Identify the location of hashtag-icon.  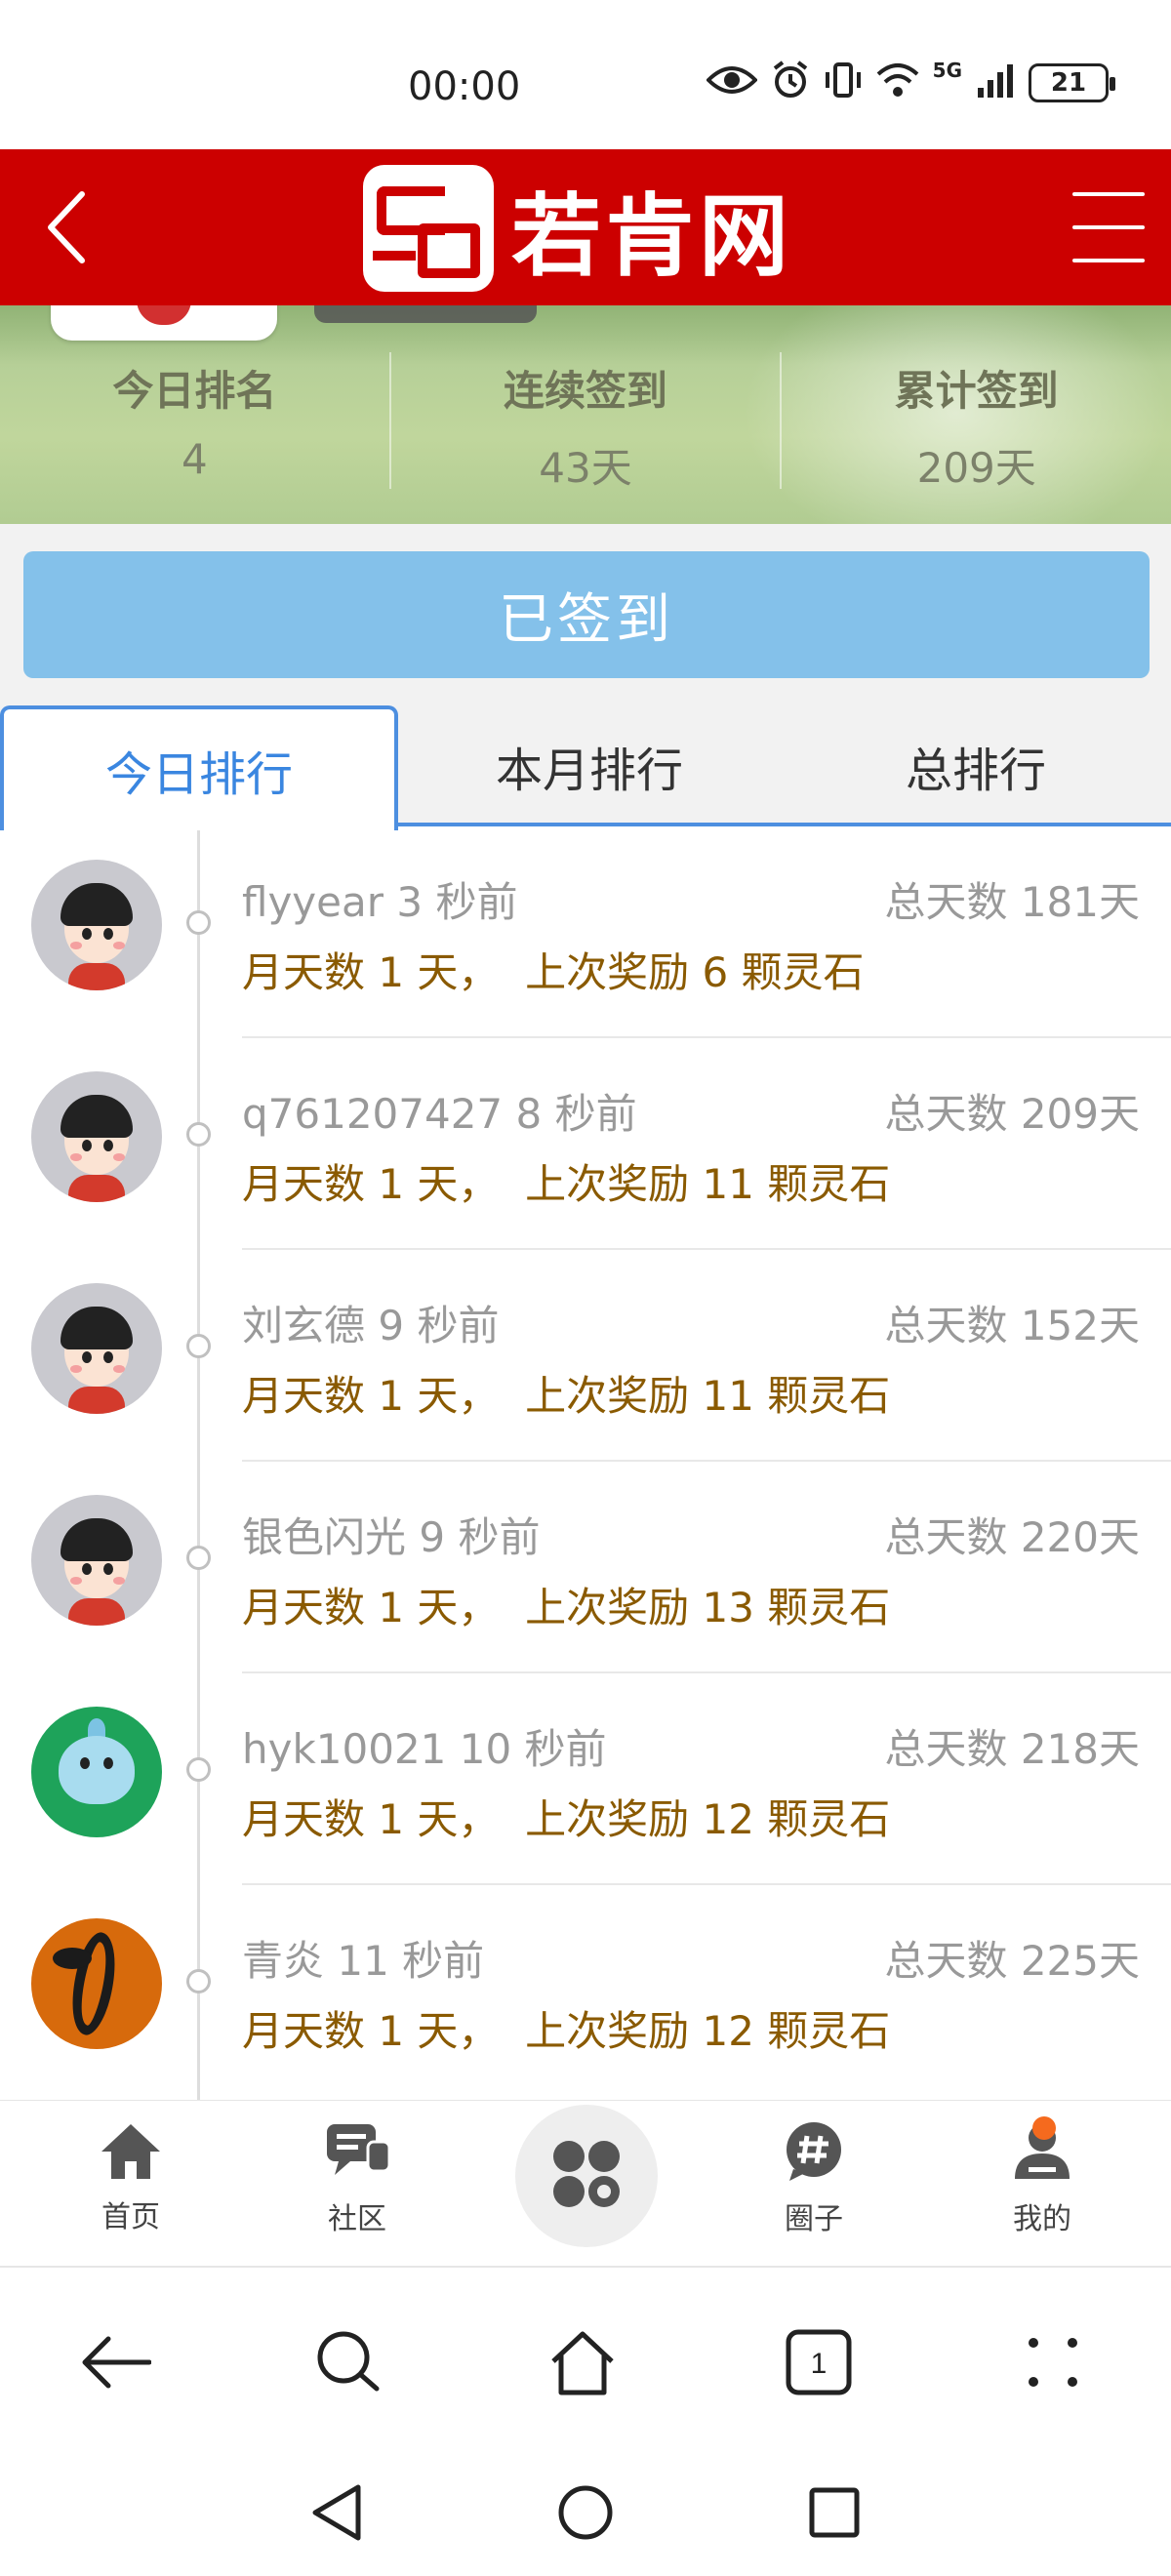
(814, 2153).